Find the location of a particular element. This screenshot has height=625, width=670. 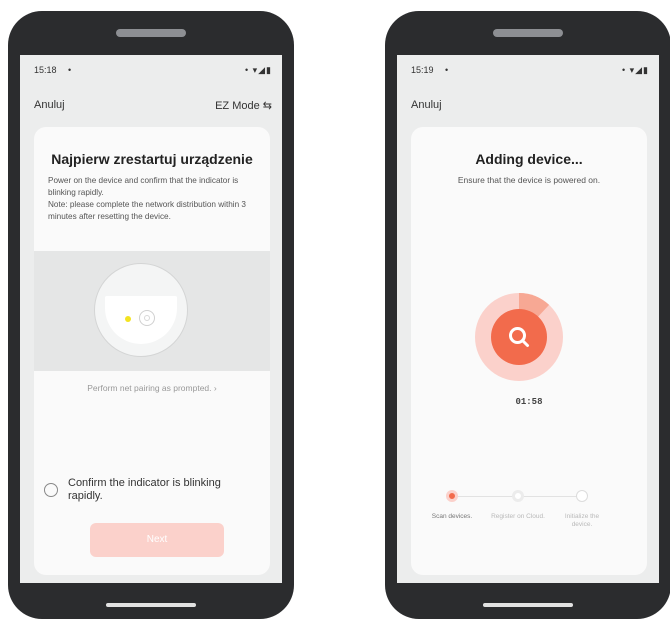

device-illustration is located at coordinates (152, 311).